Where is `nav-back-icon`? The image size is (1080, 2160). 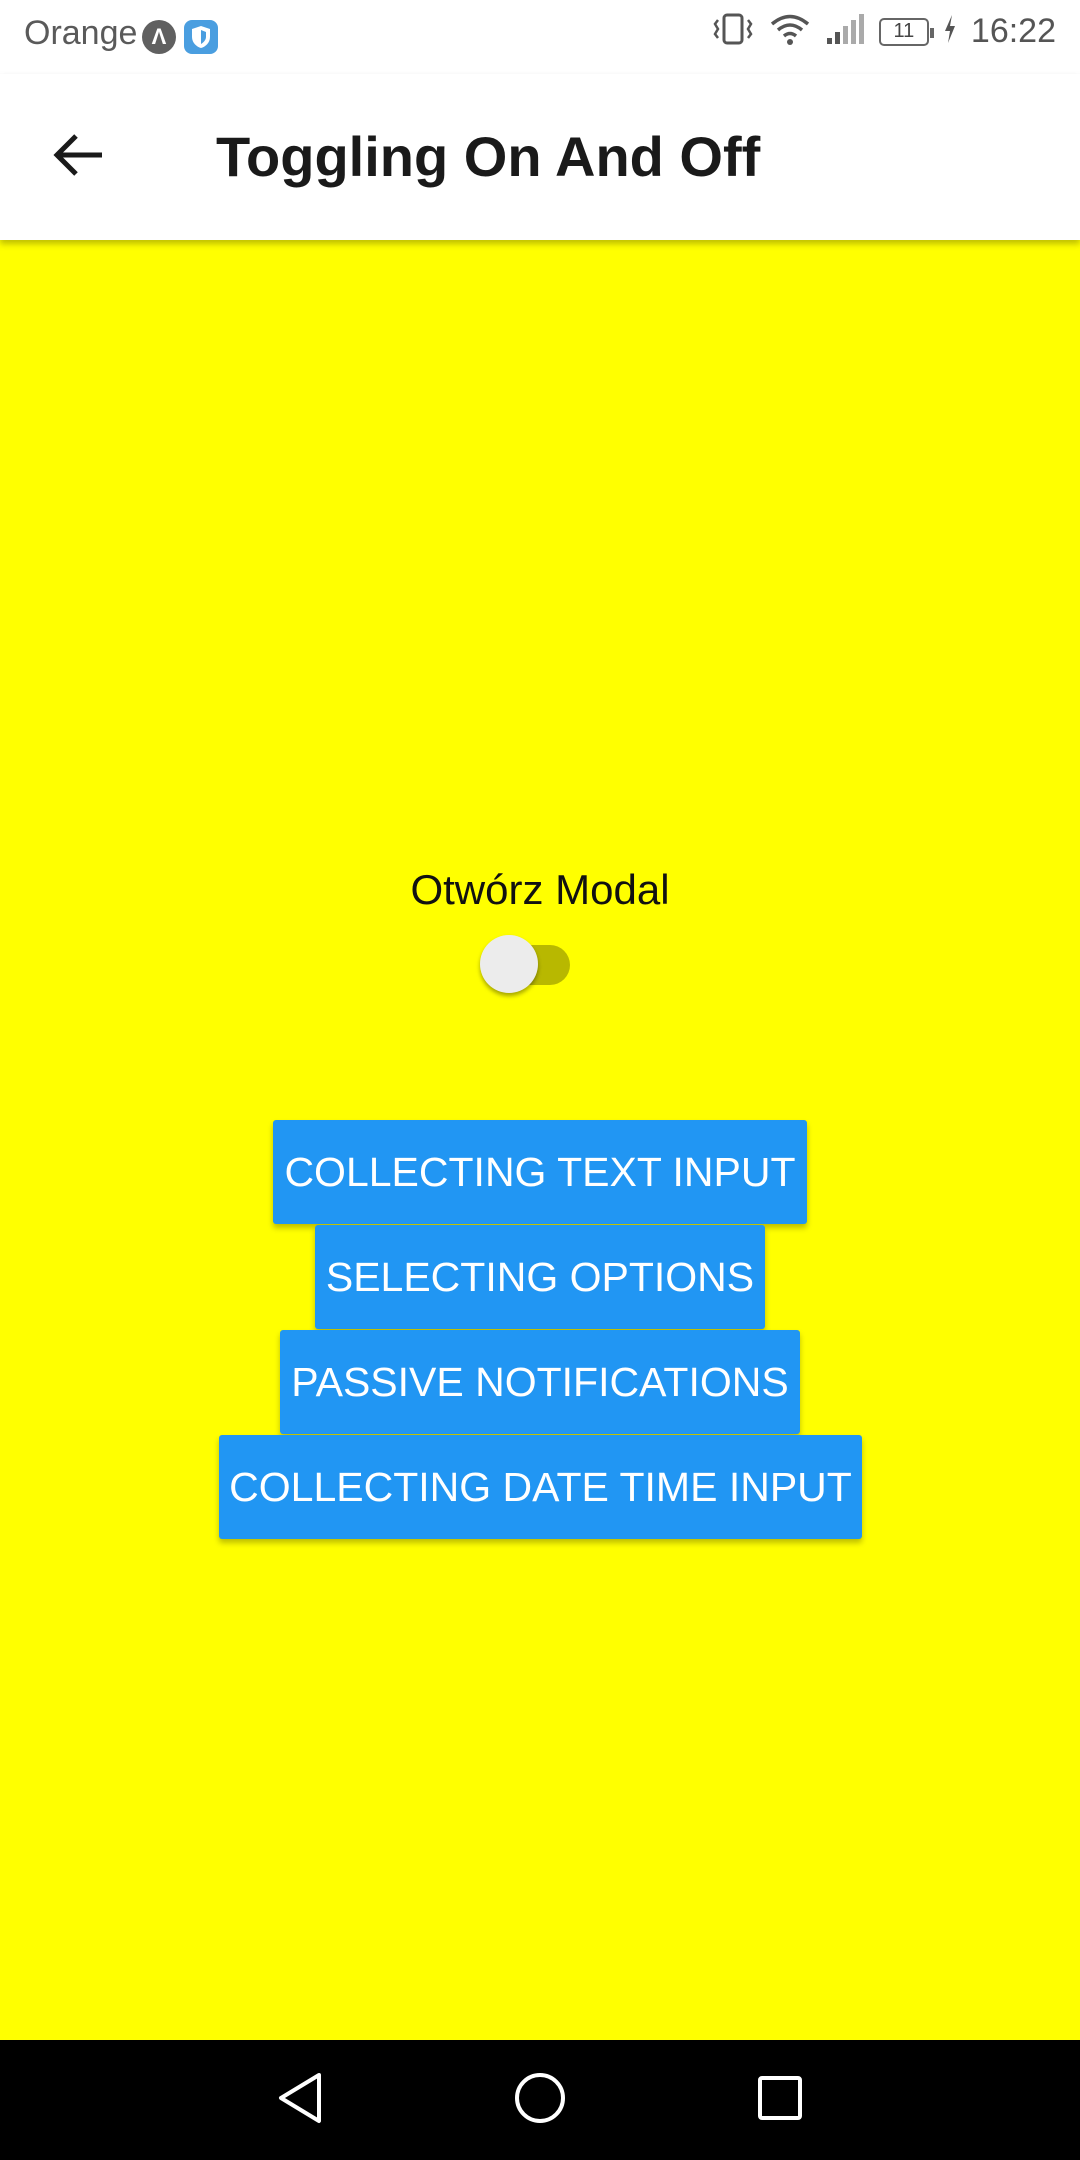
nav-back-icon is located at coordinates (300, 2100).